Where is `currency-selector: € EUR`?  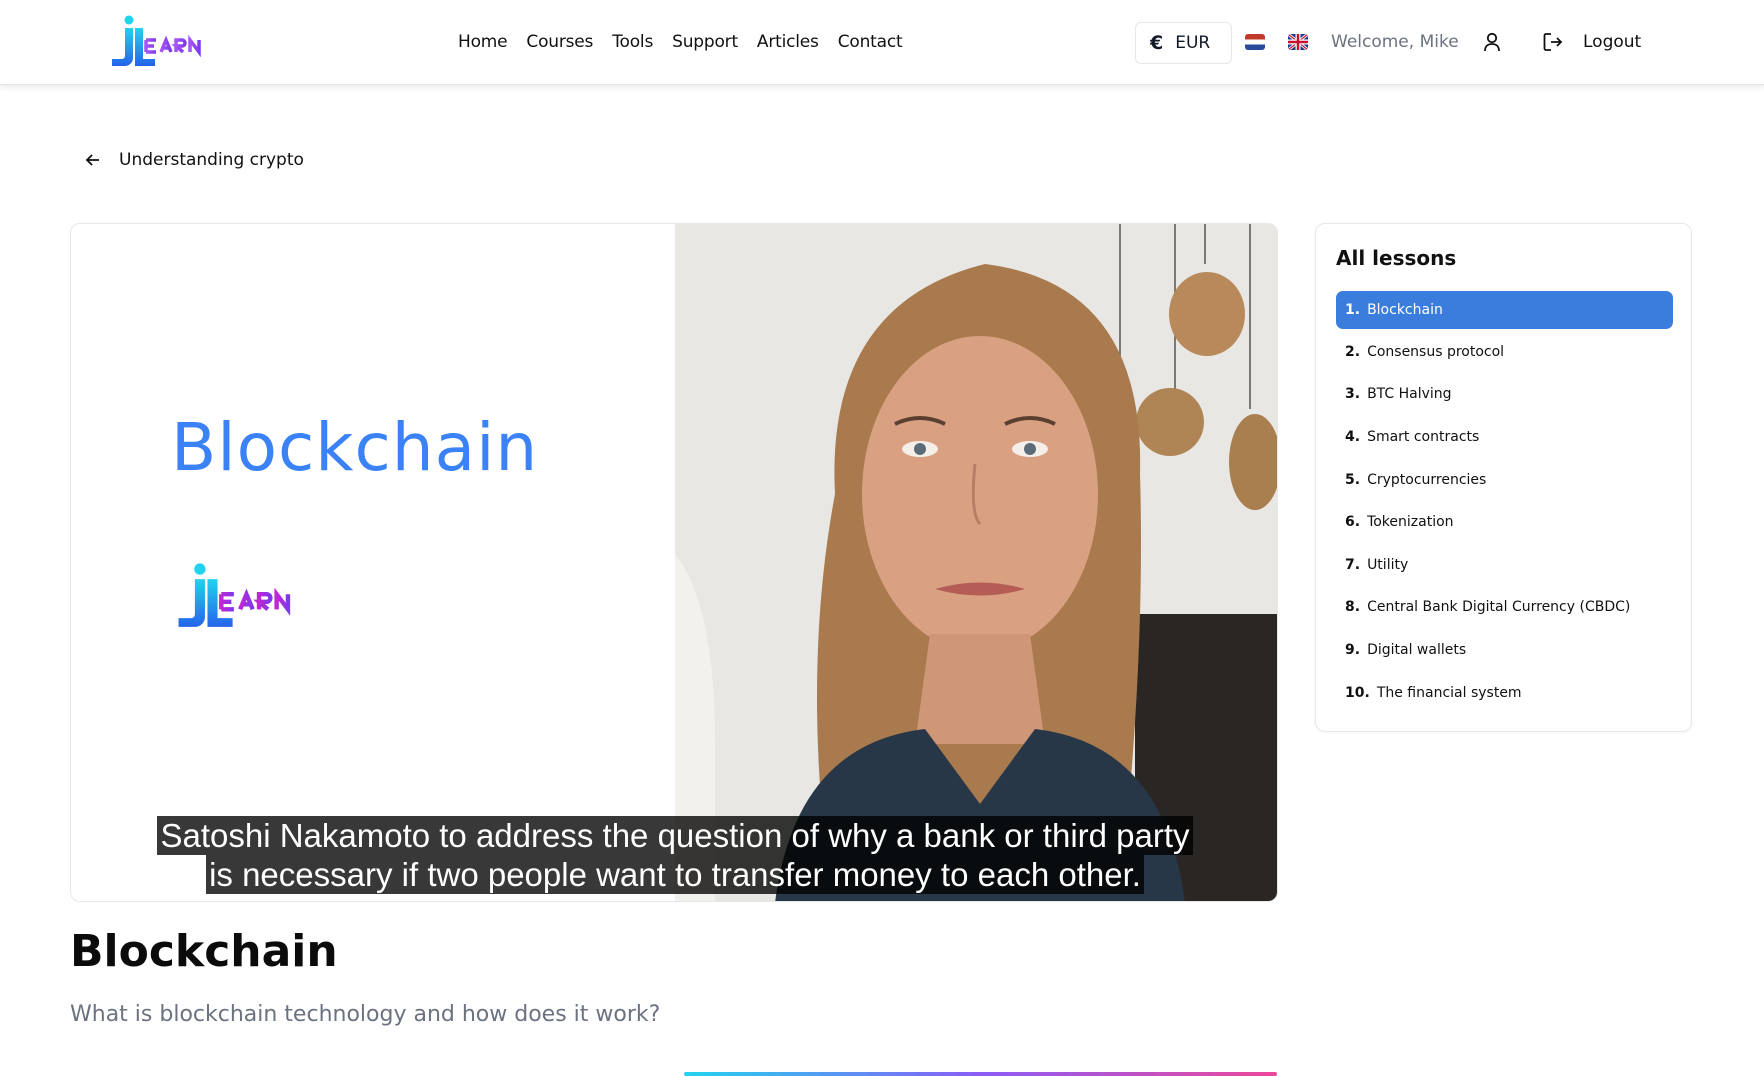
currency-selector: € EUR is located at coordinates (1183, 43).